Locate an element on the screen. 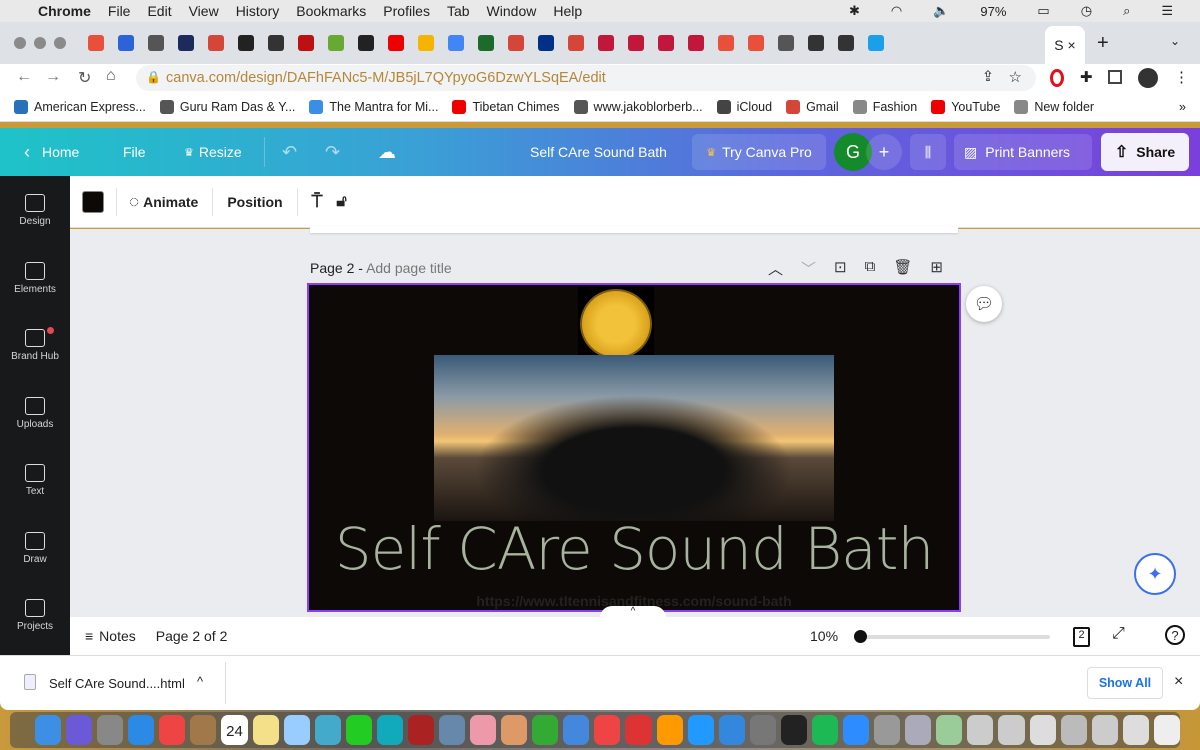 Image resolution: width=1200 pixels, height=750 pixels. clock-icon: ◷ is located at coordinates (1086, 11).